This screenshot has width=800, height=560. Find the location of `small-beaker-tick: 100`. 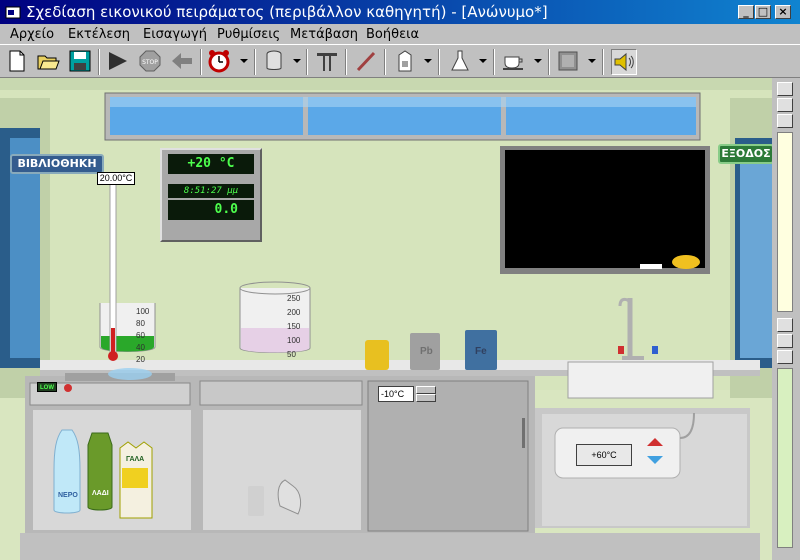

small-beaker-tick: 100 is located at coordinates (143, 311).